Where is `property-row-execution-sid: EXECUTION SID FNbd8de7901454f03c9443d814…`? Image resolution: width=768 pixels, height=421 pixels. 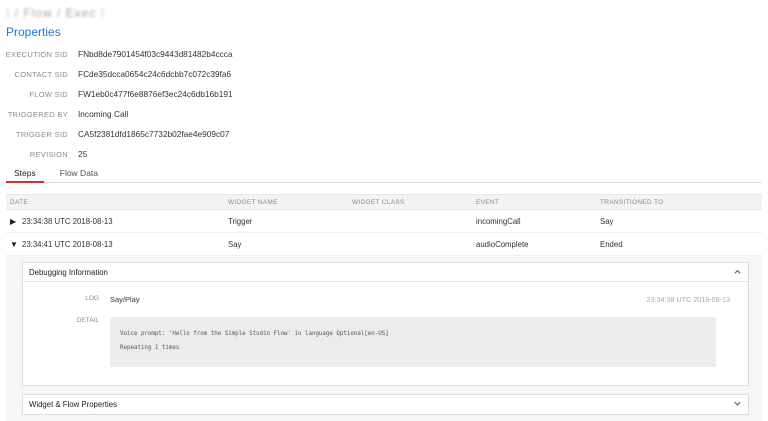 property-row-execution-sid: EXECUTION SID FNbd8de7901454f03c9443d814… is located at coordinates (250, 54).